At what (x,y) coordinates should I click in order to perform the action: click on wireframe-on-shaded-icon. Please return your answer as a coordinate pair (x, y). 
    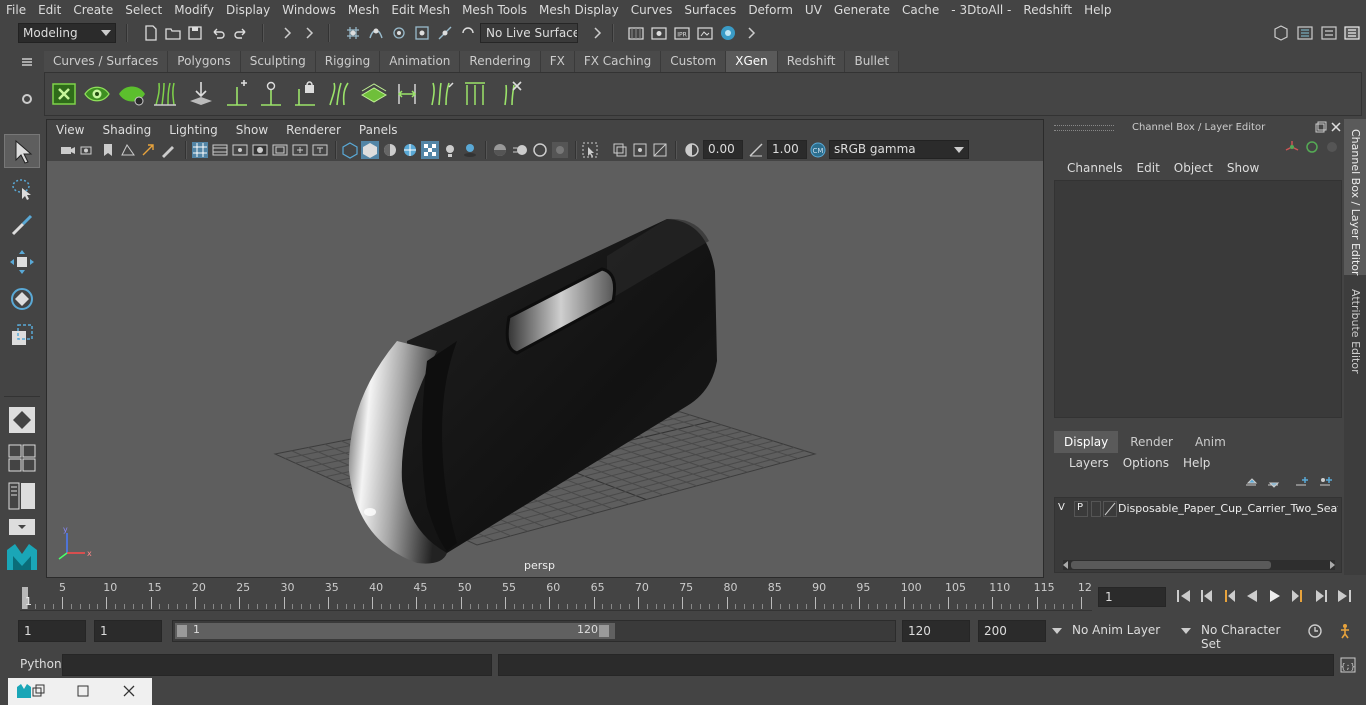
    Looking at the image, I should click on (410, 150).